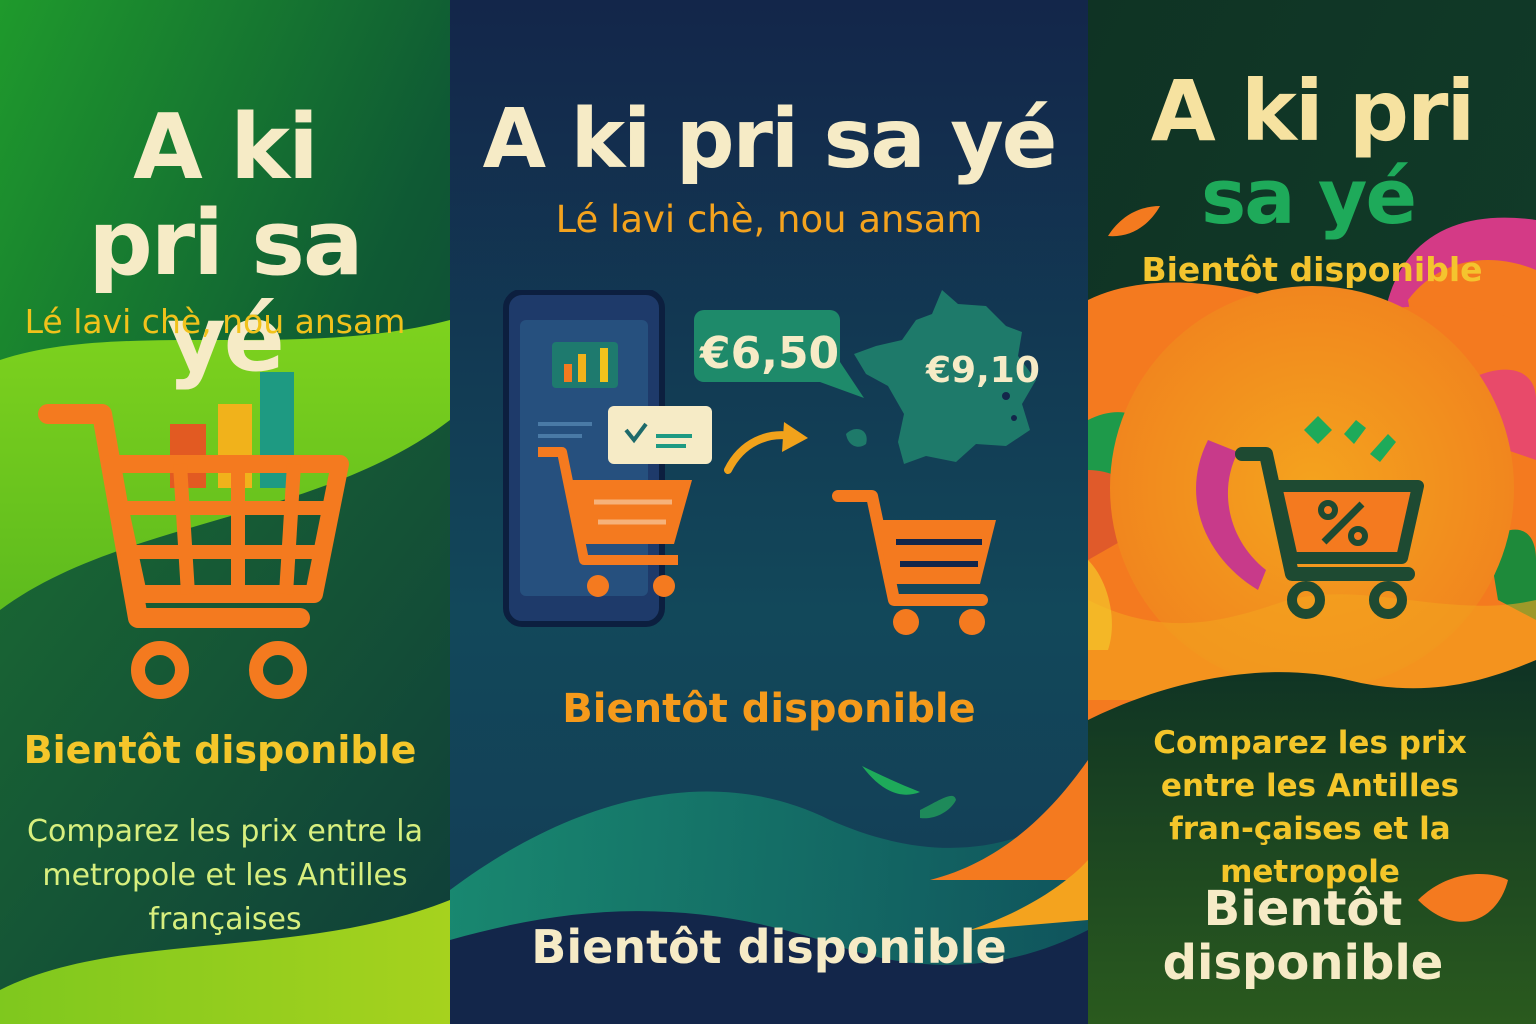 The height and width of the screenshot is (1024, 1536). Describe the element at coordinates (1313, 111) in the screenshot. I see `panel-title-line1: A ki pri` at that location.